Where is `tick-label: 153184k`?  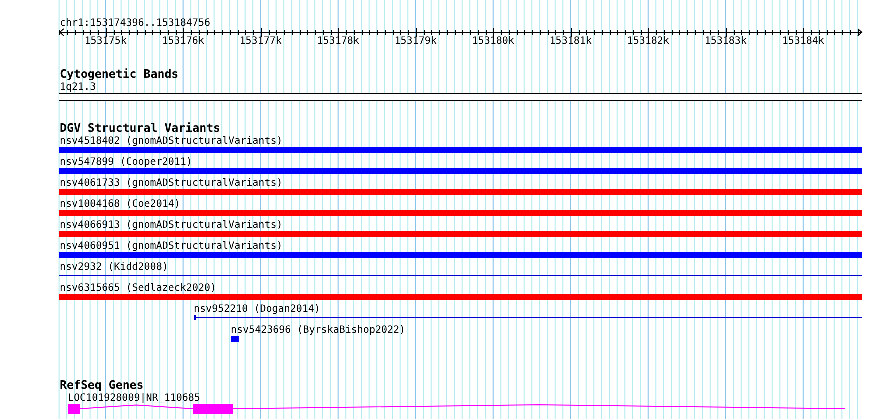 tick-label: 153184k is located at coordinates (803, 41).